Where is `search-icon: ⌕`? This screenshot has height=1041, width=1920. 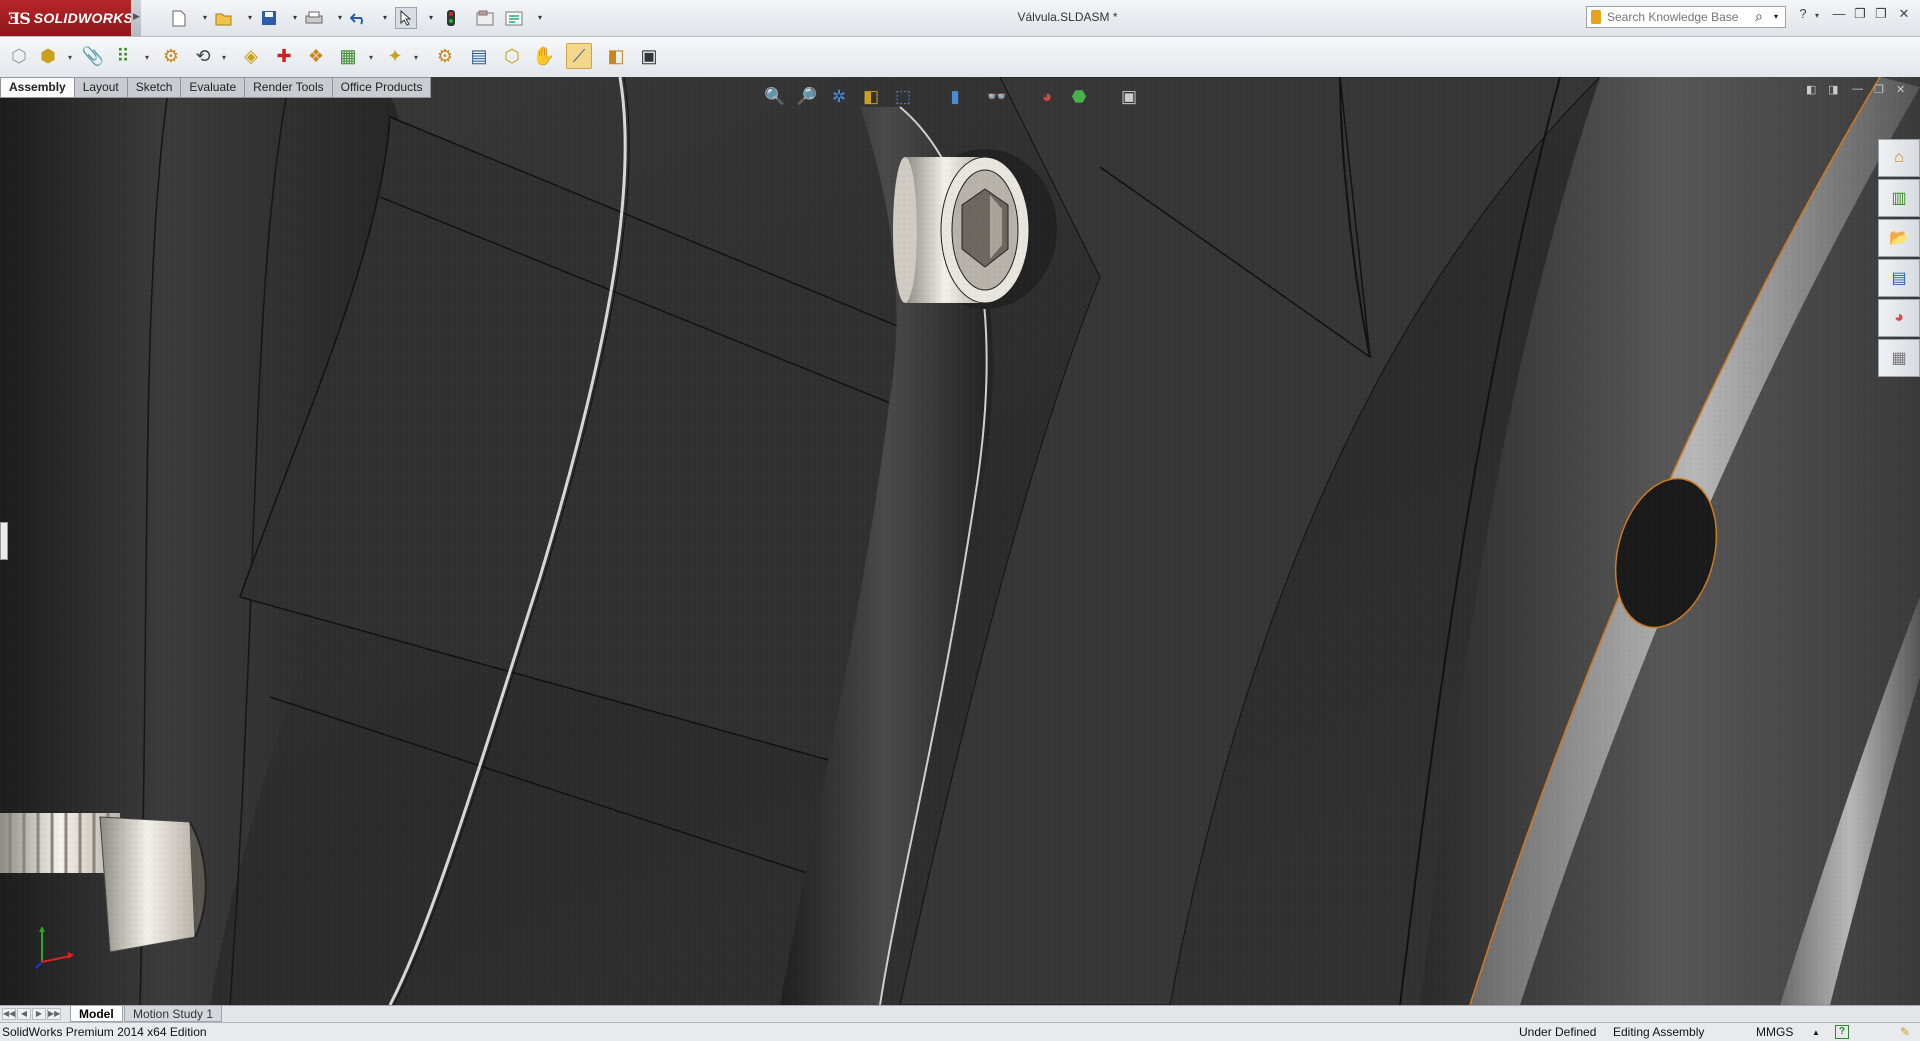 search-icon: ⌕ is located at coordinates (1759, 16).